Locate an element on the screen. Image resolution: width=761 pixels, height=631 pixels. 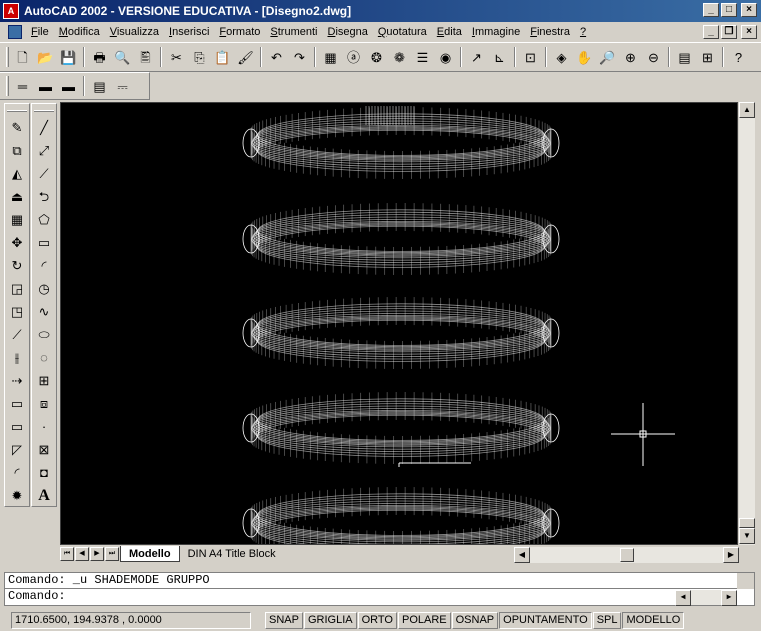
redo-icon: ↷ is located at coordinates (299, 57).